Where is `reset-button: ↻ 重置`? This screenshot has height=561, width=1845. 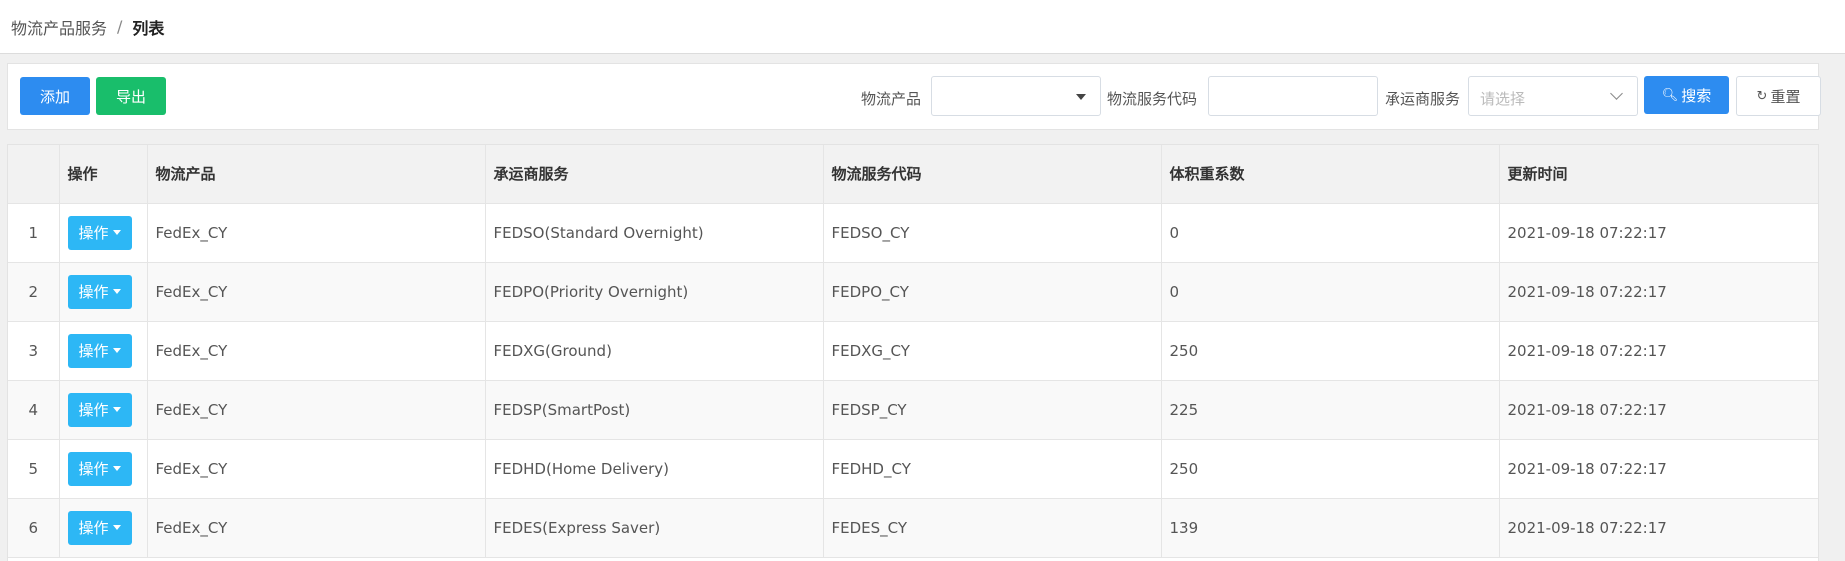 reset-button: ↻ 重置 is located at coordinates (1778, 96).